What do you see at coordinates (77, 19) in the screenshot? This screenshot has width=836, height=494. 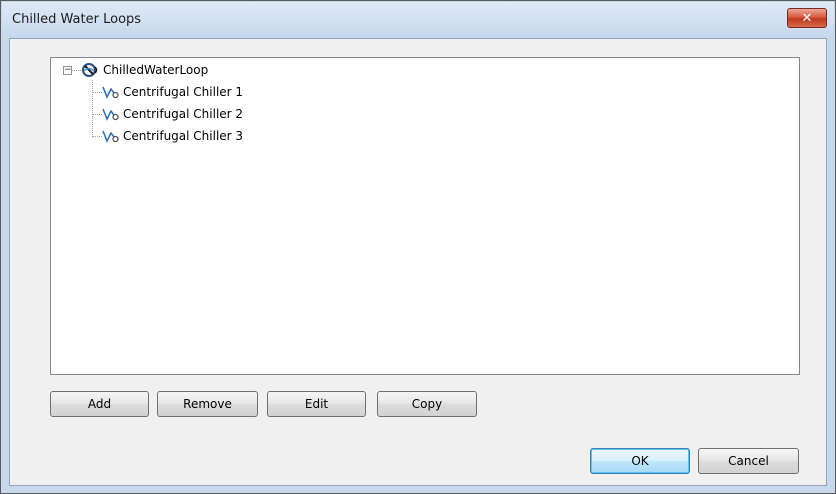 I see `window-title: Chilled Water Loops` at bounding box center [77, 19].